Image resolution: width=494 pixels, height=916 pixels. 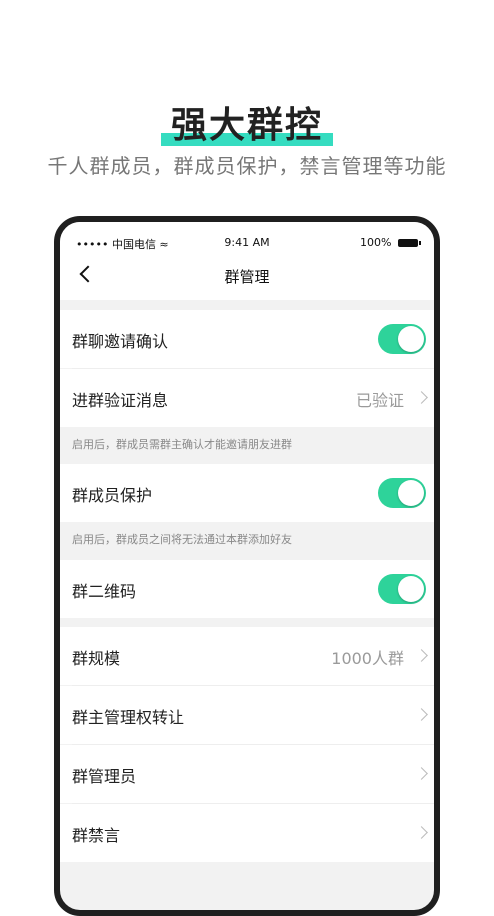 I want to click on group-size-row: 群规模 1000人群, so click(x=247, y=656).